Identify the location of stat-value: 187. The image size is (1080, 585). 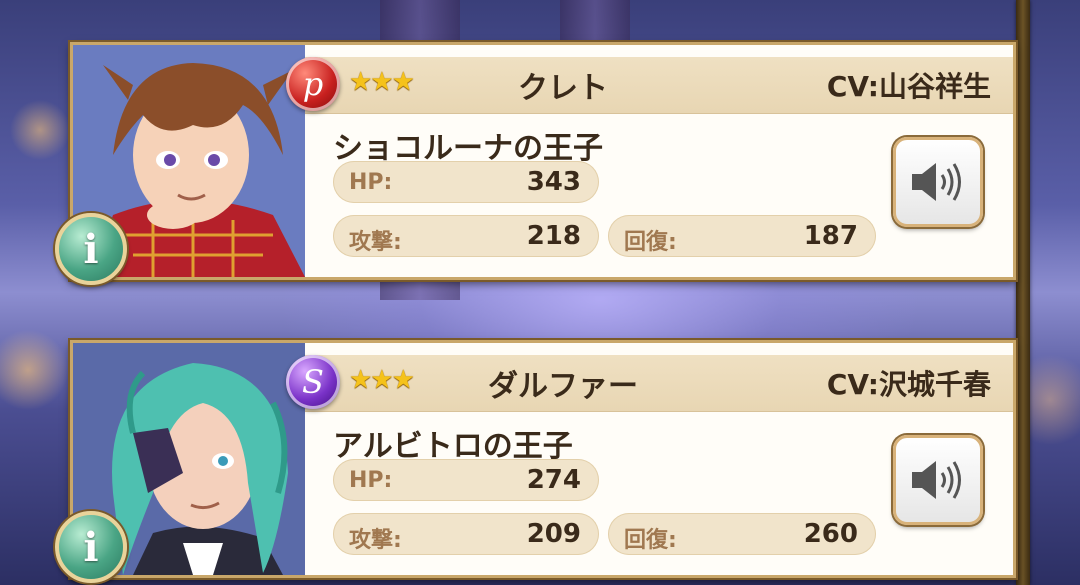
(830, 236).